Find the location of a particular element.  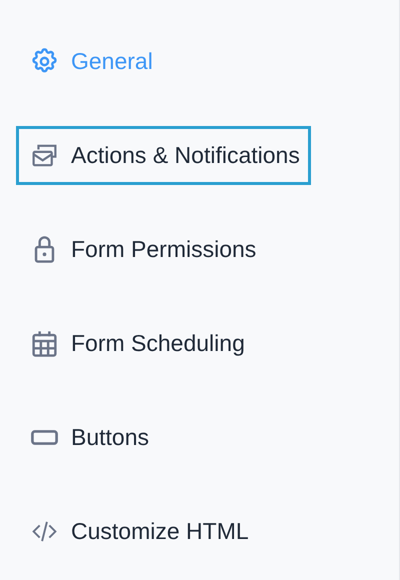

sidebar-item: Customize HTML is located at coordinates (138, 531).